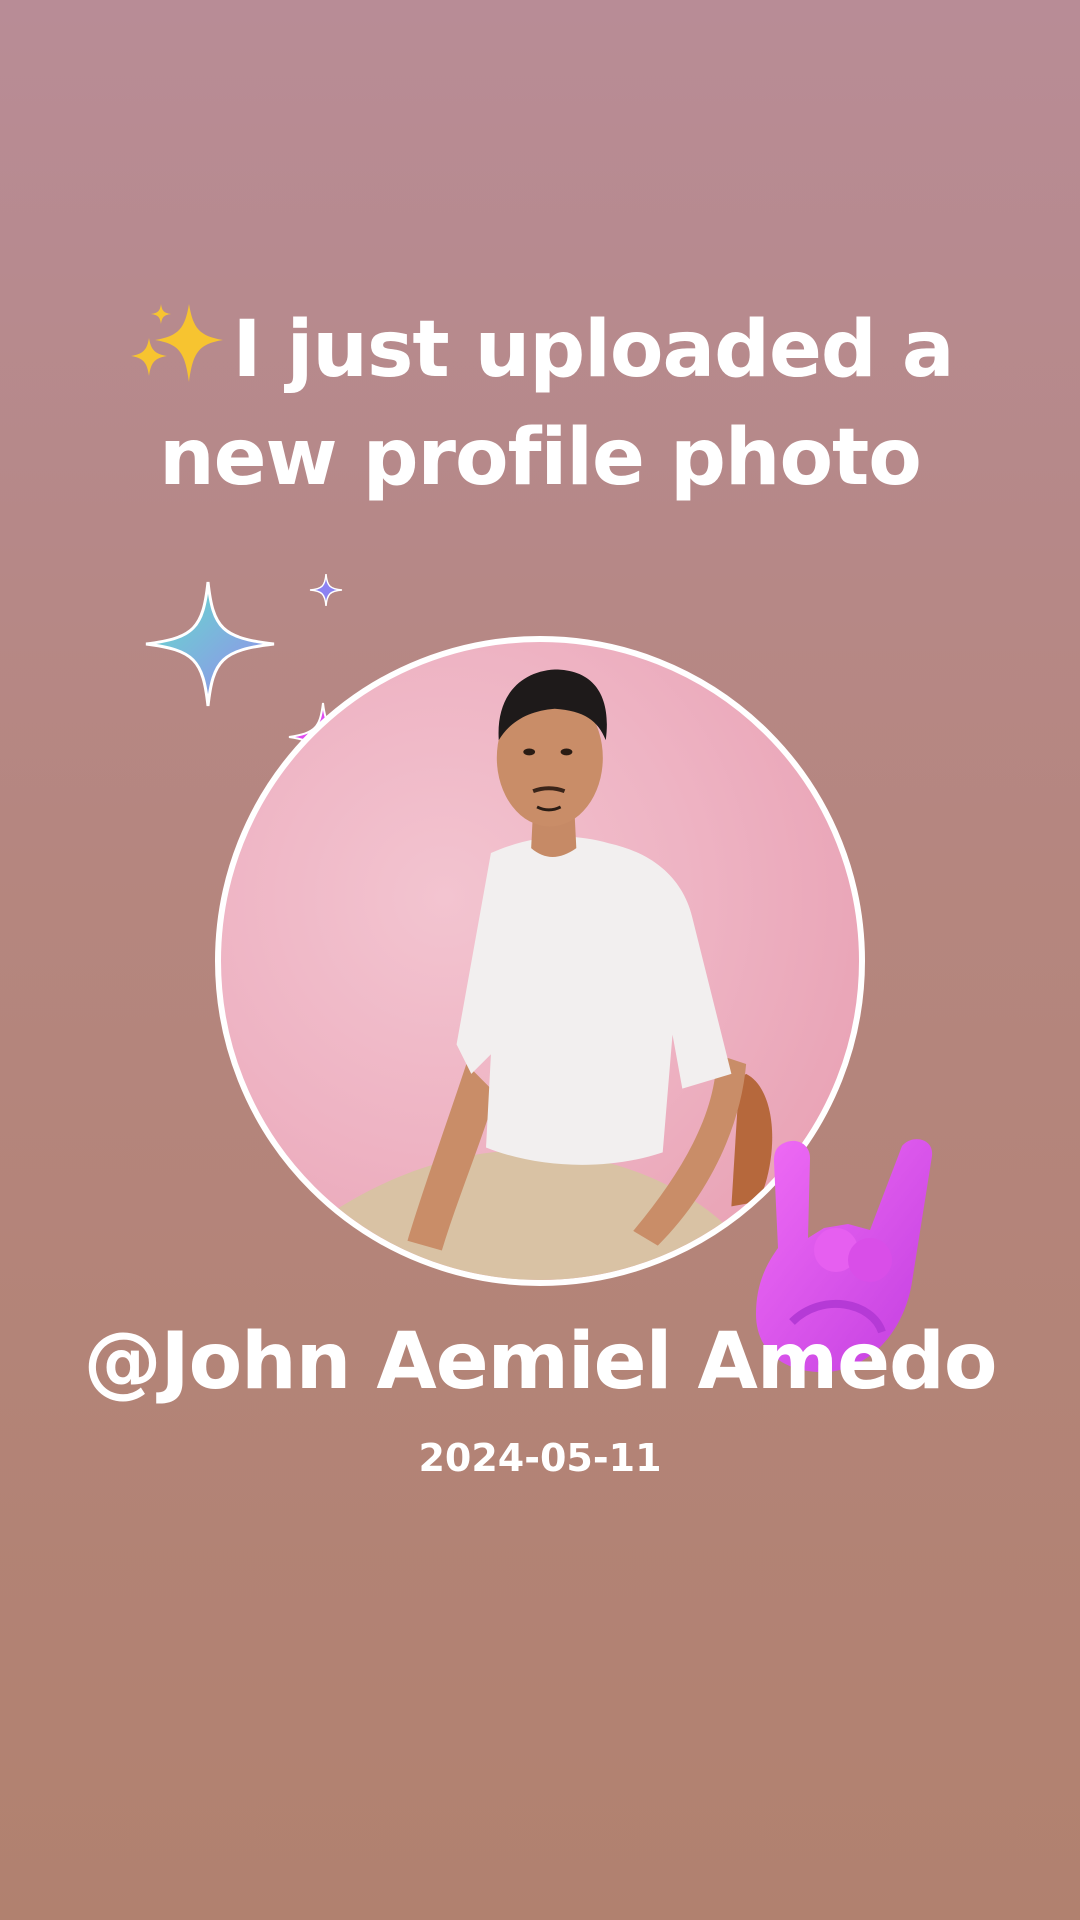 The image size is (1080, 1920). Describe the element at coordinates (326, 590) in the screenshot. I see `blue-sparkle-icon` at that location.